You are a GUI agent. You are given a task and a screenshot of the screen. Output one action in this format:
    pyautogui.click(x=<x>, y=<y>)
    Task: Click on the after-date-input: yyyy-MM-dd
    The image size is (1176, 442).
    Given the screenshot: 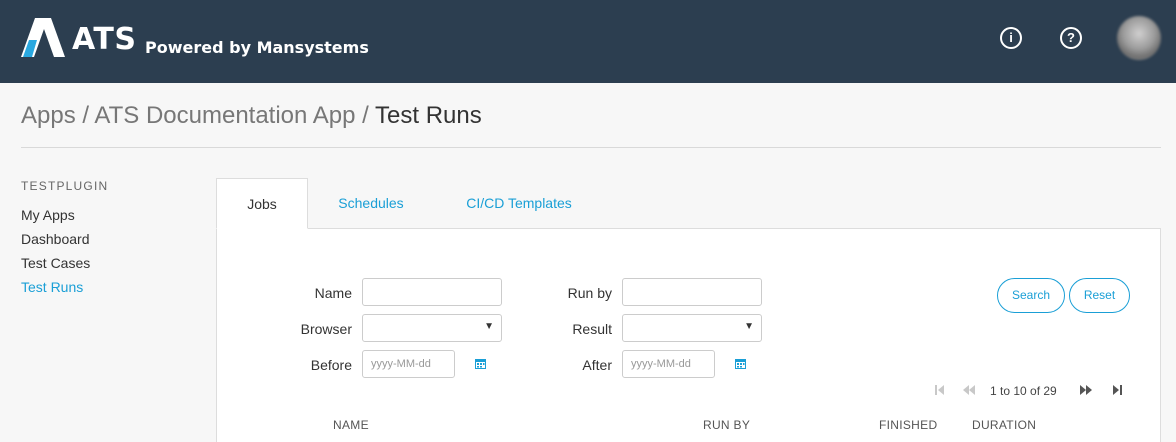 What is the action you would take?
    pyautogui.click(x=668, y=364)
    